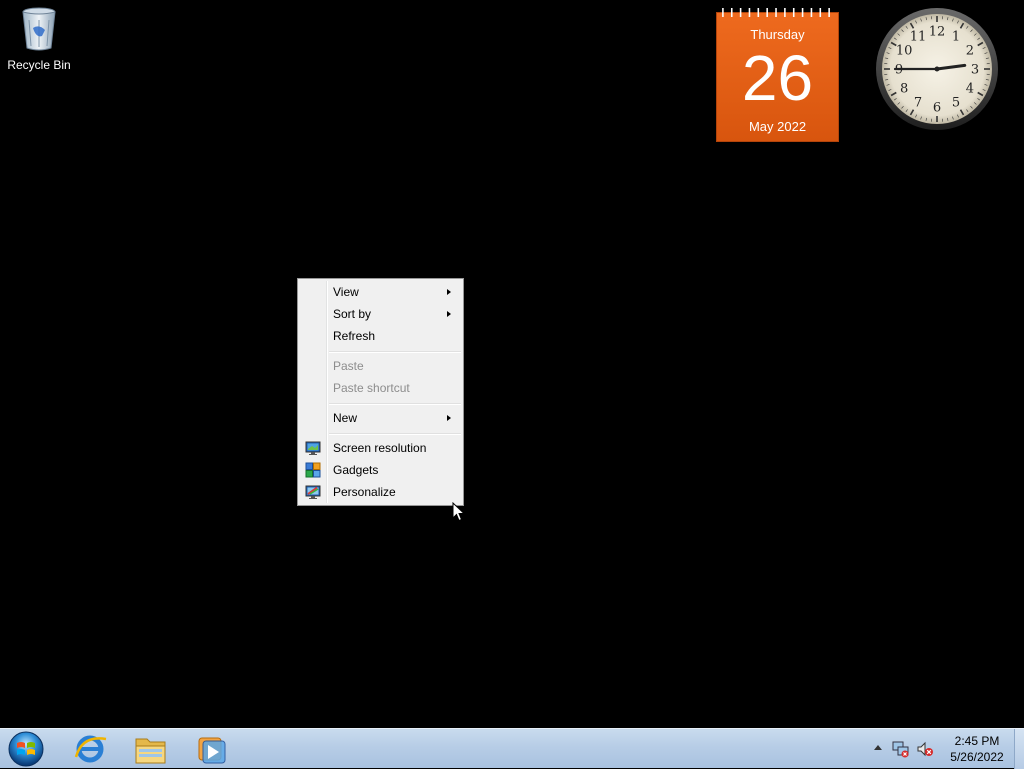 The image size is (1024, 769). What do you see at coordinates (459, 512) in the screenshot?
I see `mouse-cursor-icon` at bounding box center [459, 512].